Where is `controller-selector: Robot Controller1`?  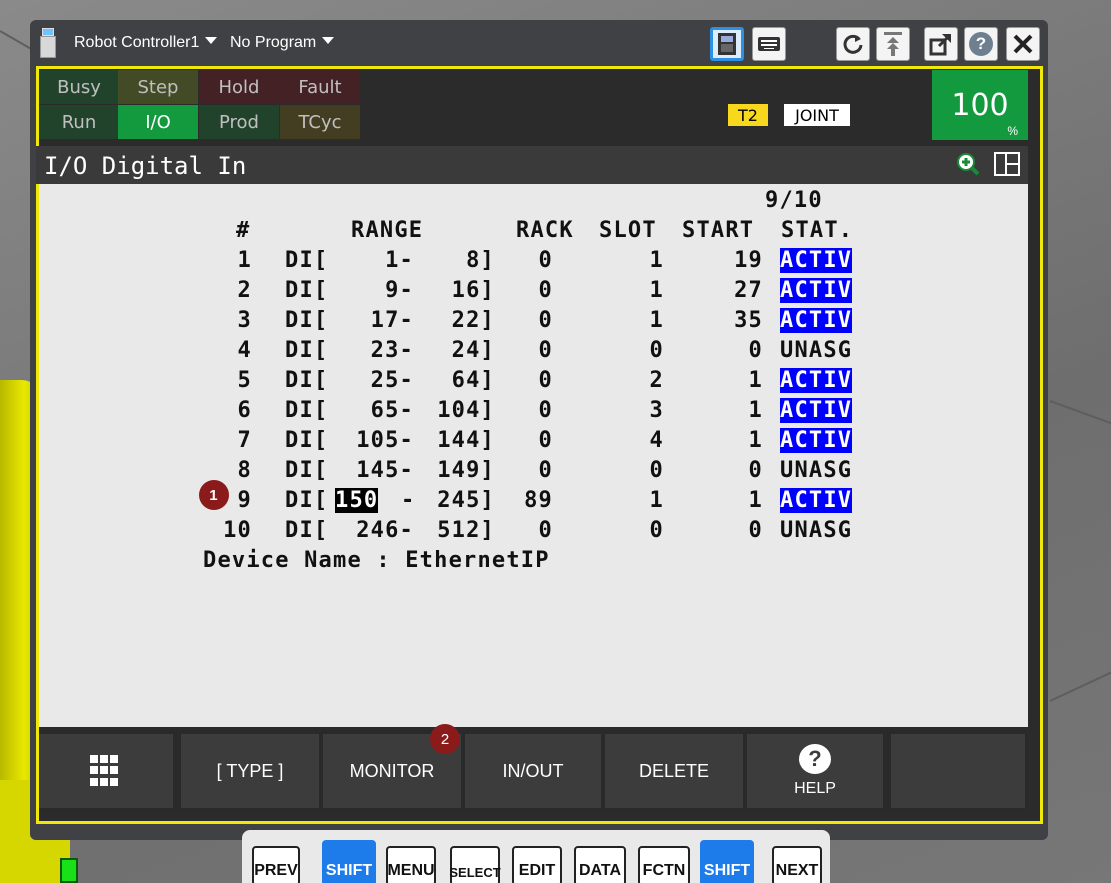 controller-selector: Robot Controller1 is located at coordinates (146, 43).